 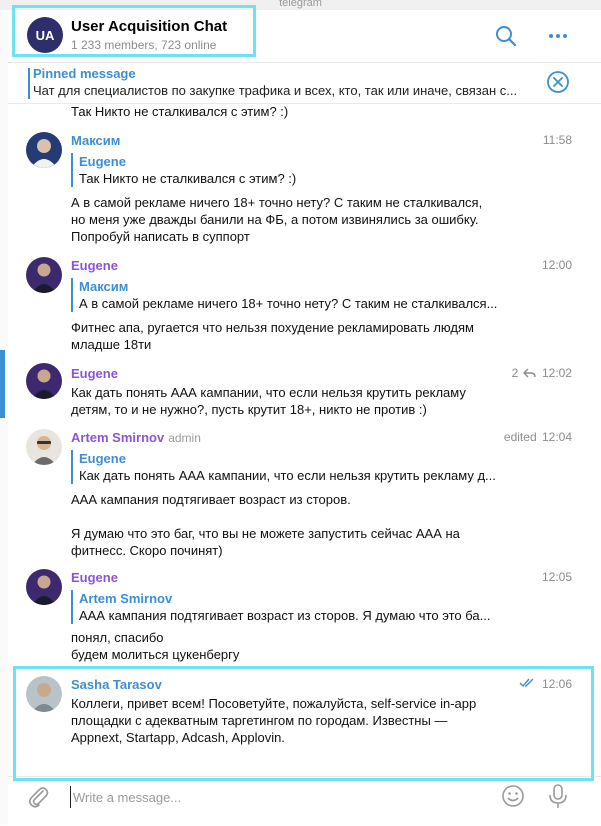 I want to click on search-icon, so click(x=506, y=36).